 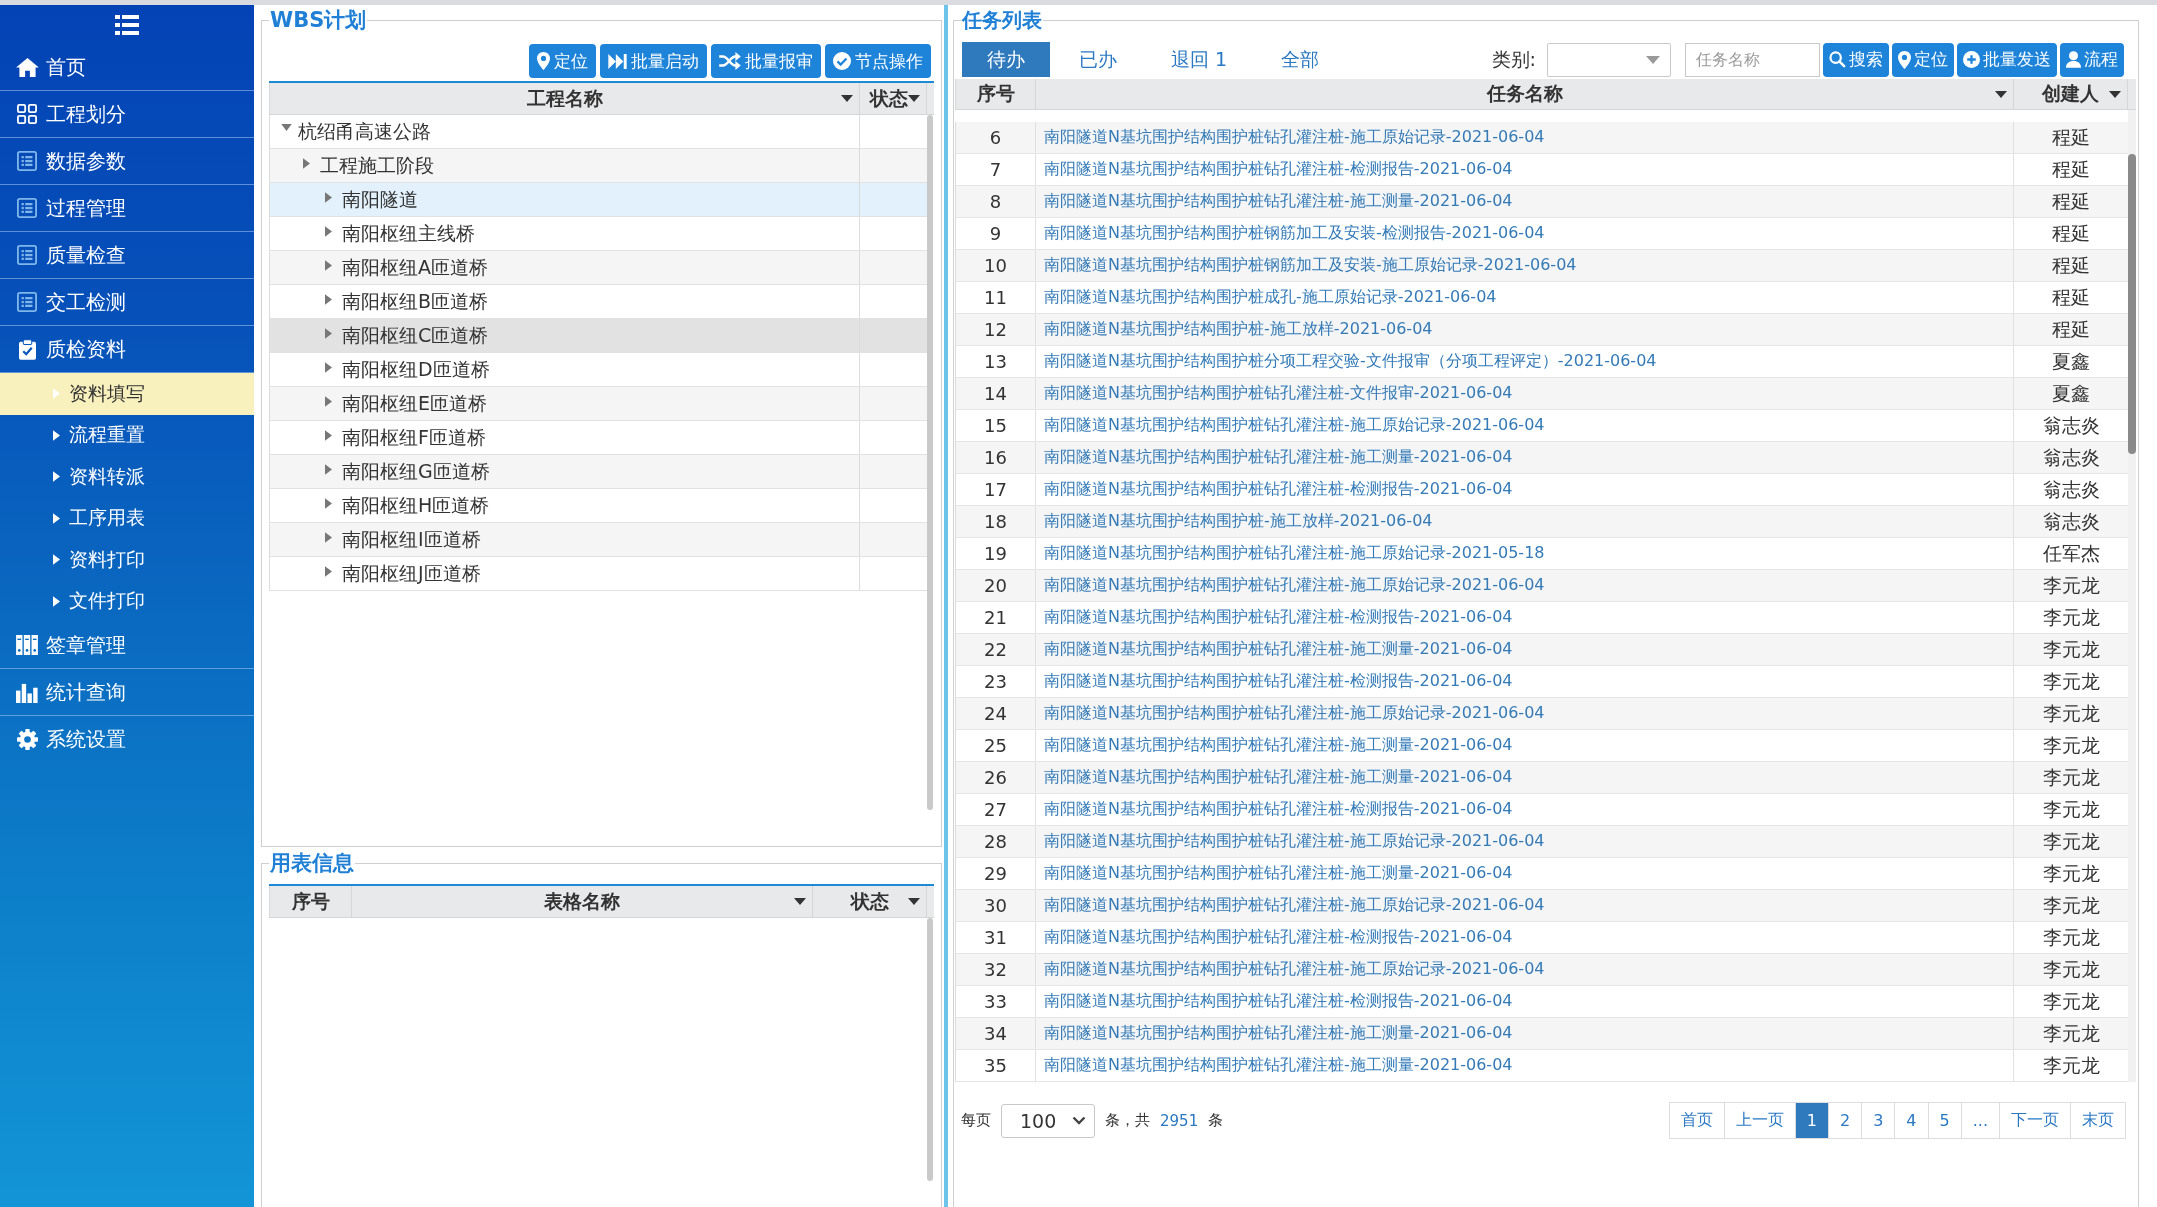 What do you see at coordinates (1310, 265) in the screenshot?
I see `task-link: 南阳隧道N基坑围护结构围护桩钢筋加工及安装-施工原始记录-2021-06-04` at bounding box center [1310, 265].